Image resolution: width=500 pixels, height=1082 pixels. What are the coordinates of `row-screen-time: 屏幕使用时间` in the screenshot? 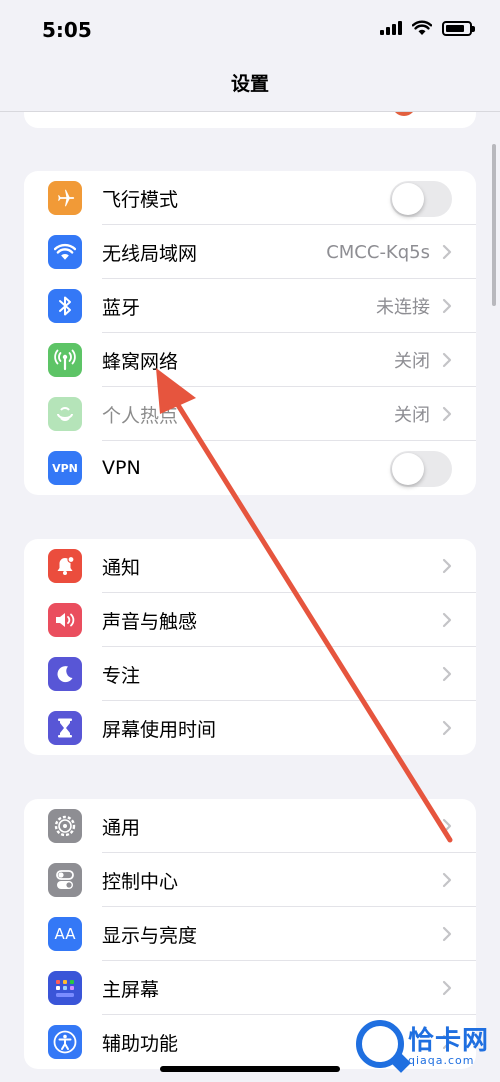 It's located at (250, 728).